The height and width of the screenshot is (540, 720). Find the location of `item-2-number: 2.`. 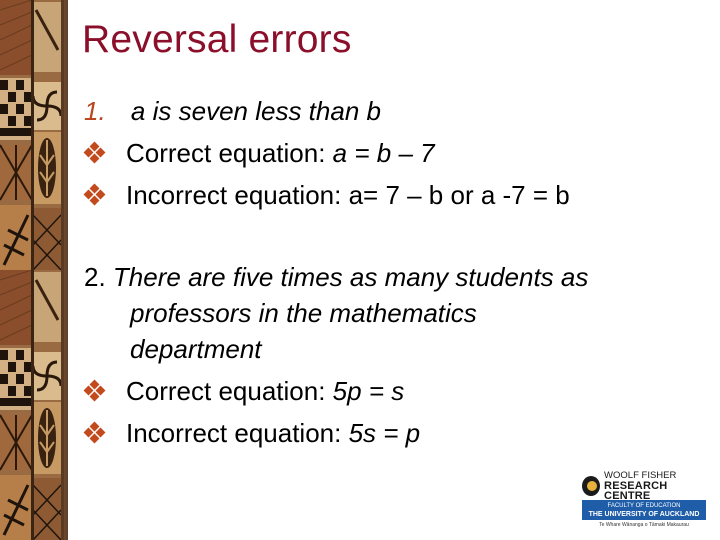

item-2-number: 2. is located at coordinates (95, 277).